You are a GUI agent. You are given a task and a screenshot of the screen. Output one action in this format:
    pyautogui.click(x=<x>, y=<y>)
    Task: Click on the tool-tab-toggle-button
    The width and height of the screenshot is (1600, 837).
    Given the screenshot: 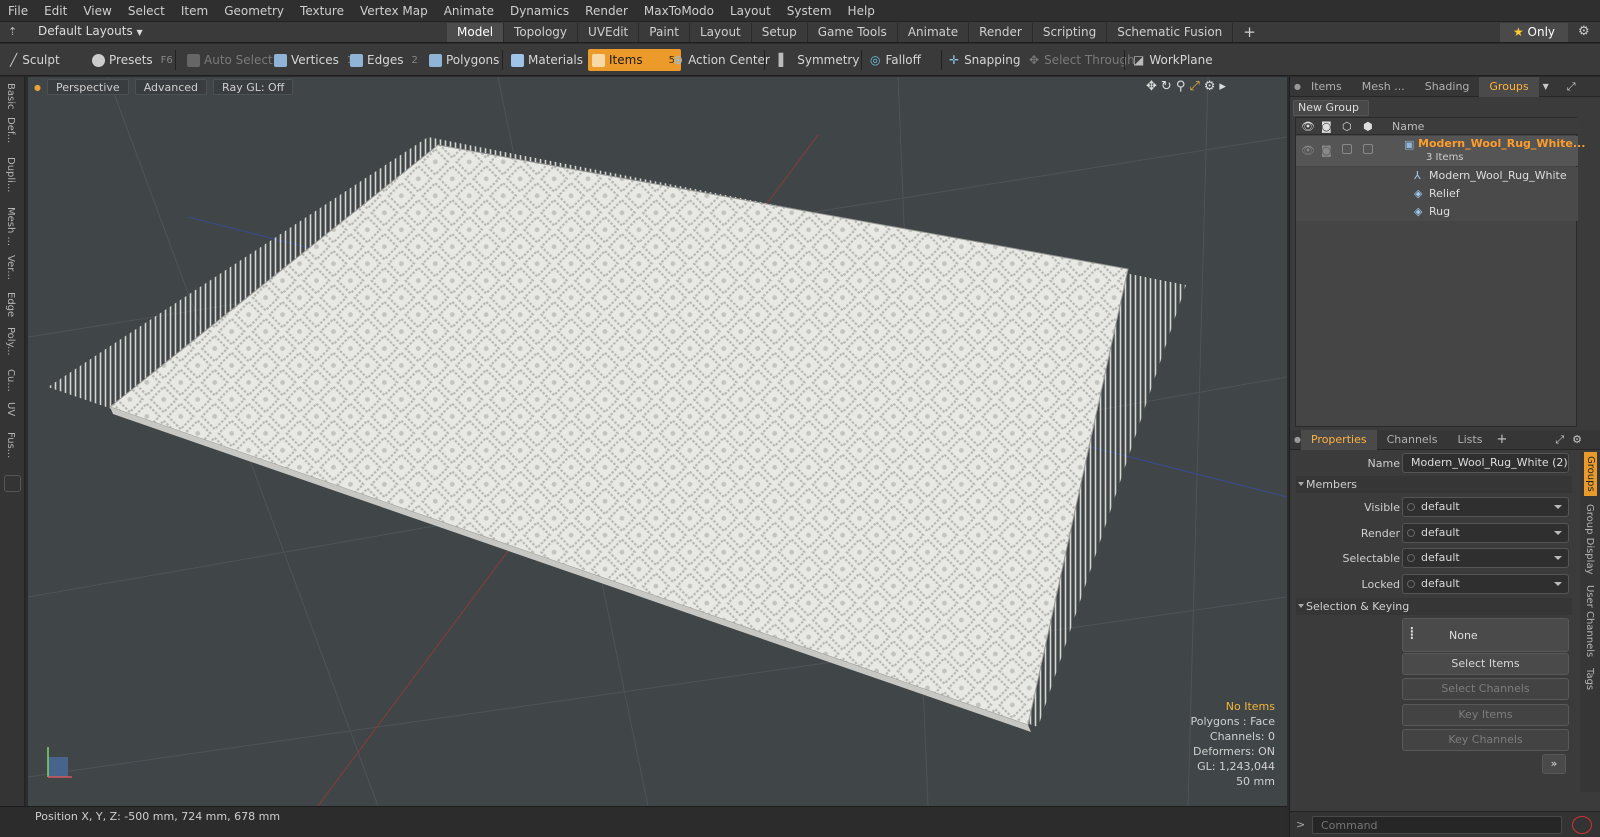 What is the action you would take?
    pyautogui.click(x=12, y=483)
    